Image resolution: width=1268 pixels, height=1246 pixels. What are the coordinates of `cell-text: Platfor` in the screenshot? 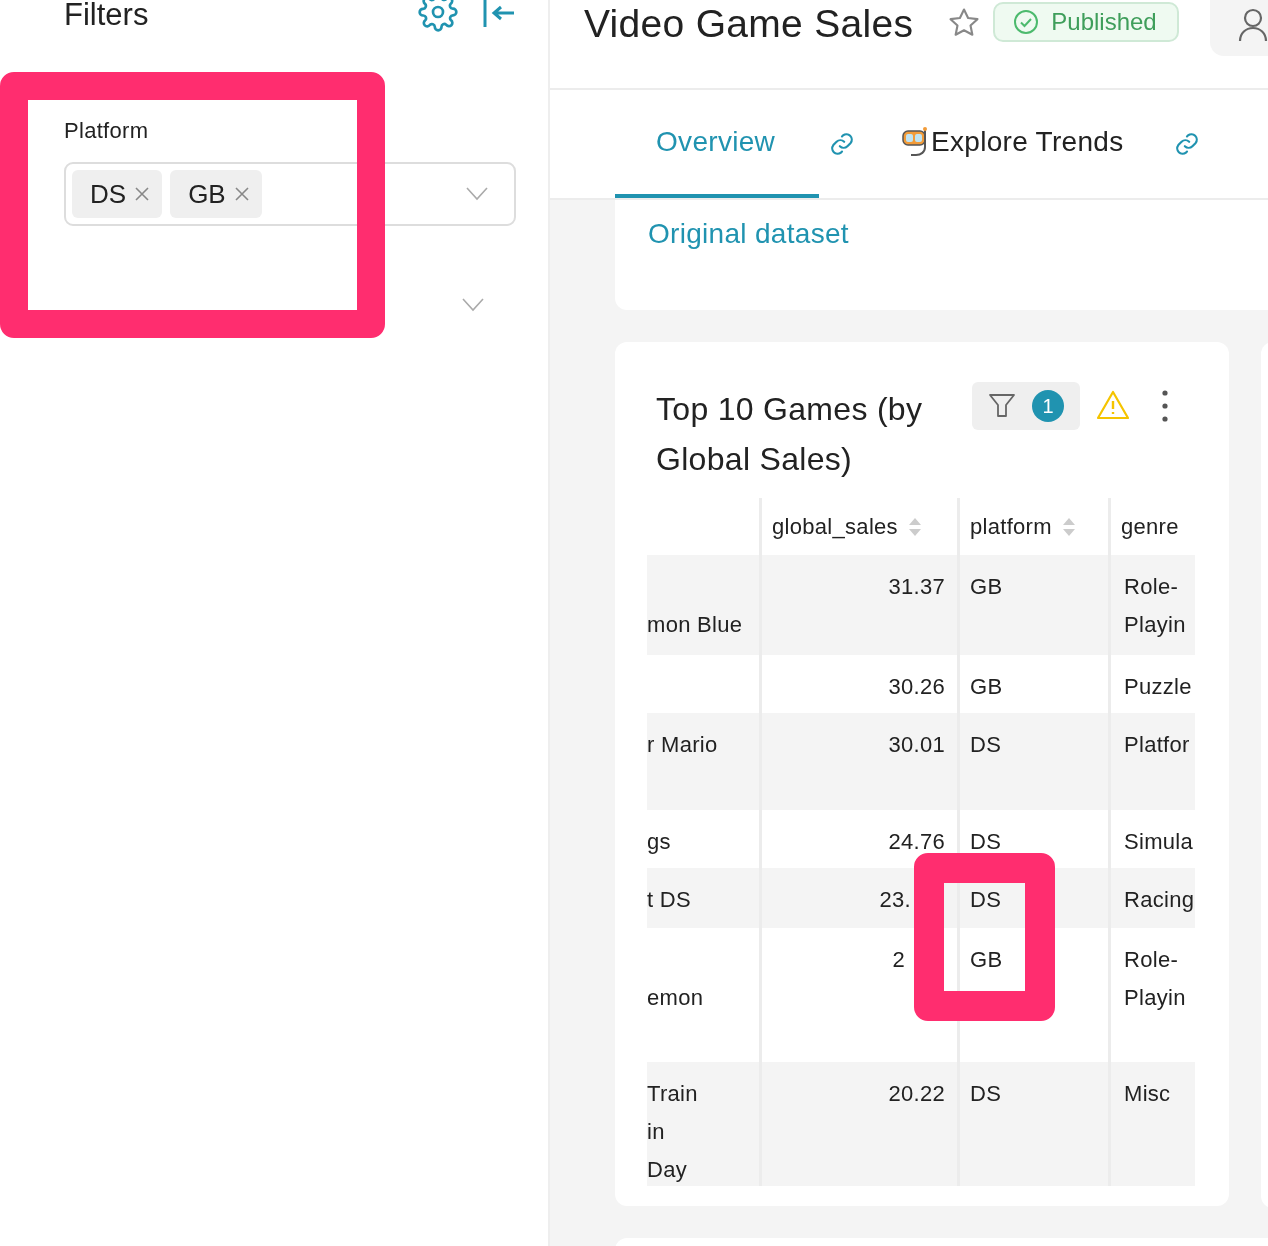 It's located at (1157, 744).